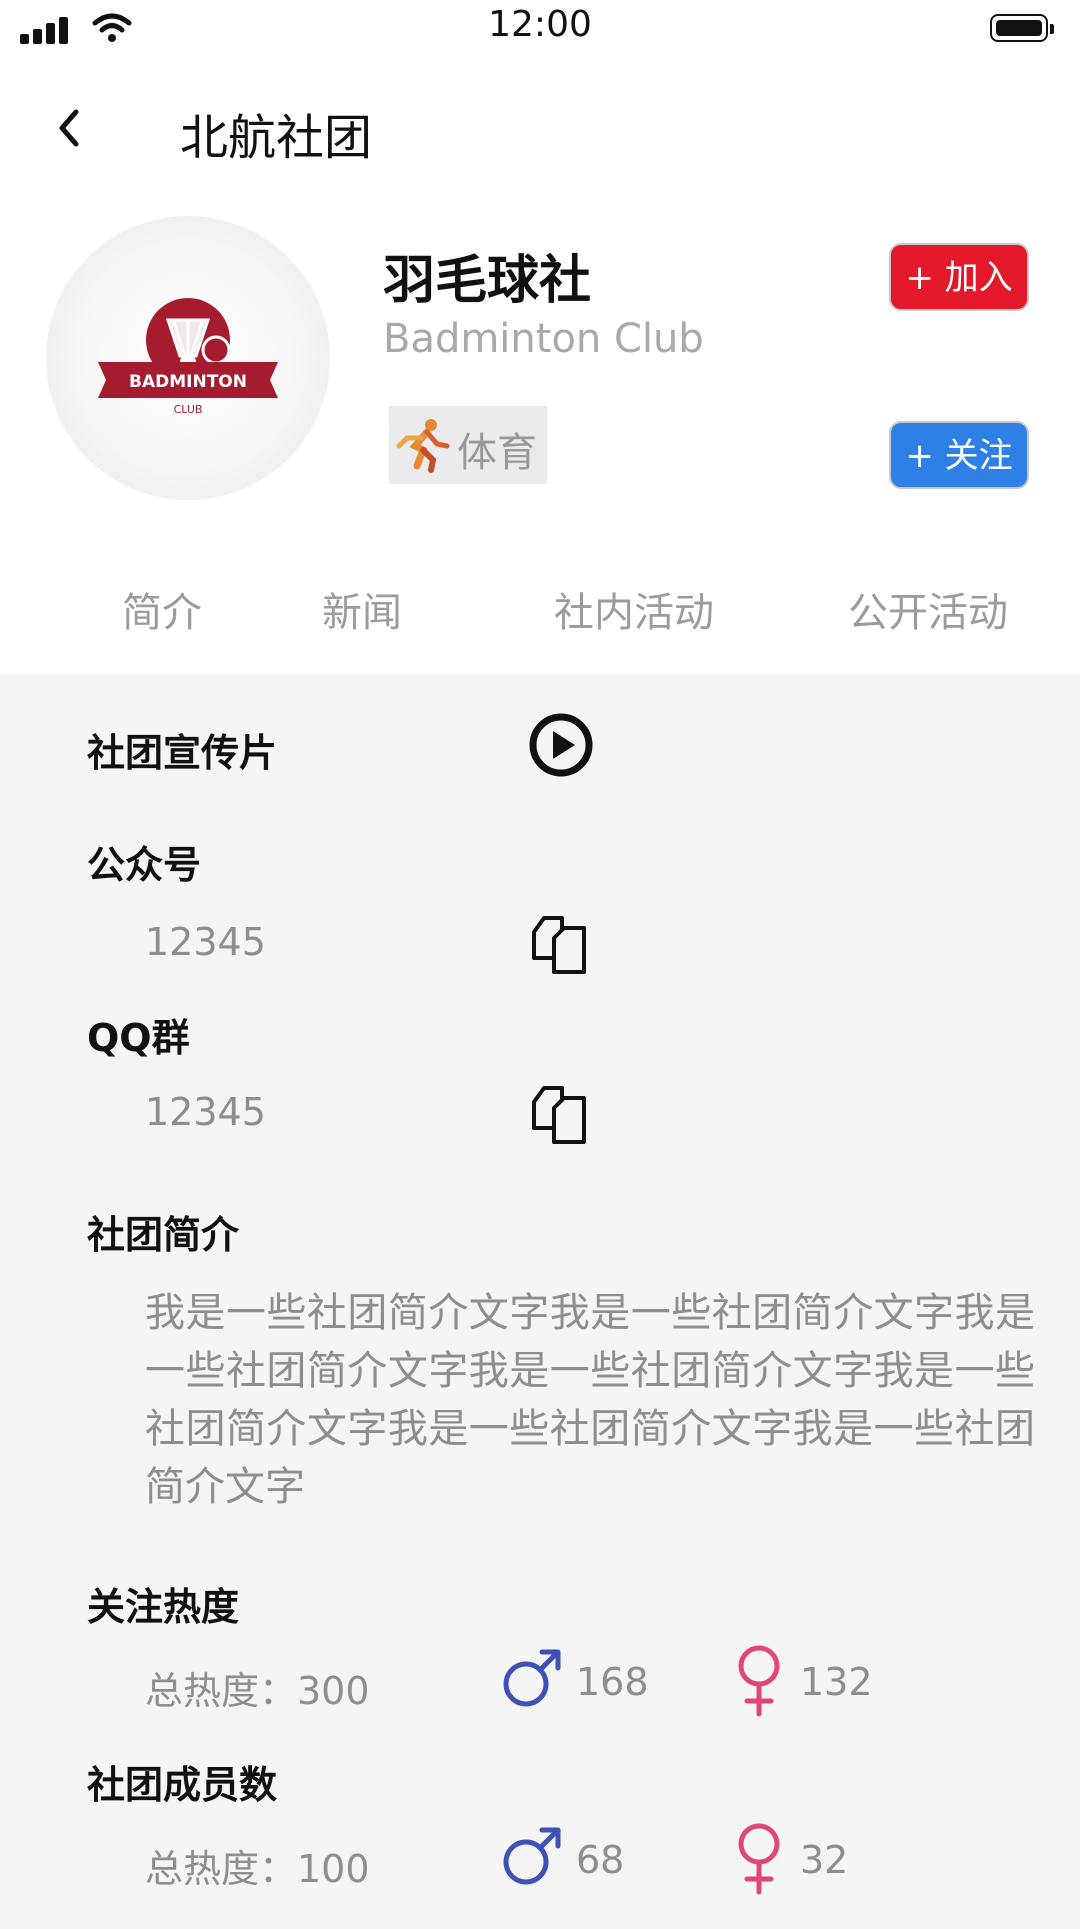 The image size is (1080, 1929). I want to click on category-tag: 体育, so click(468, 445).